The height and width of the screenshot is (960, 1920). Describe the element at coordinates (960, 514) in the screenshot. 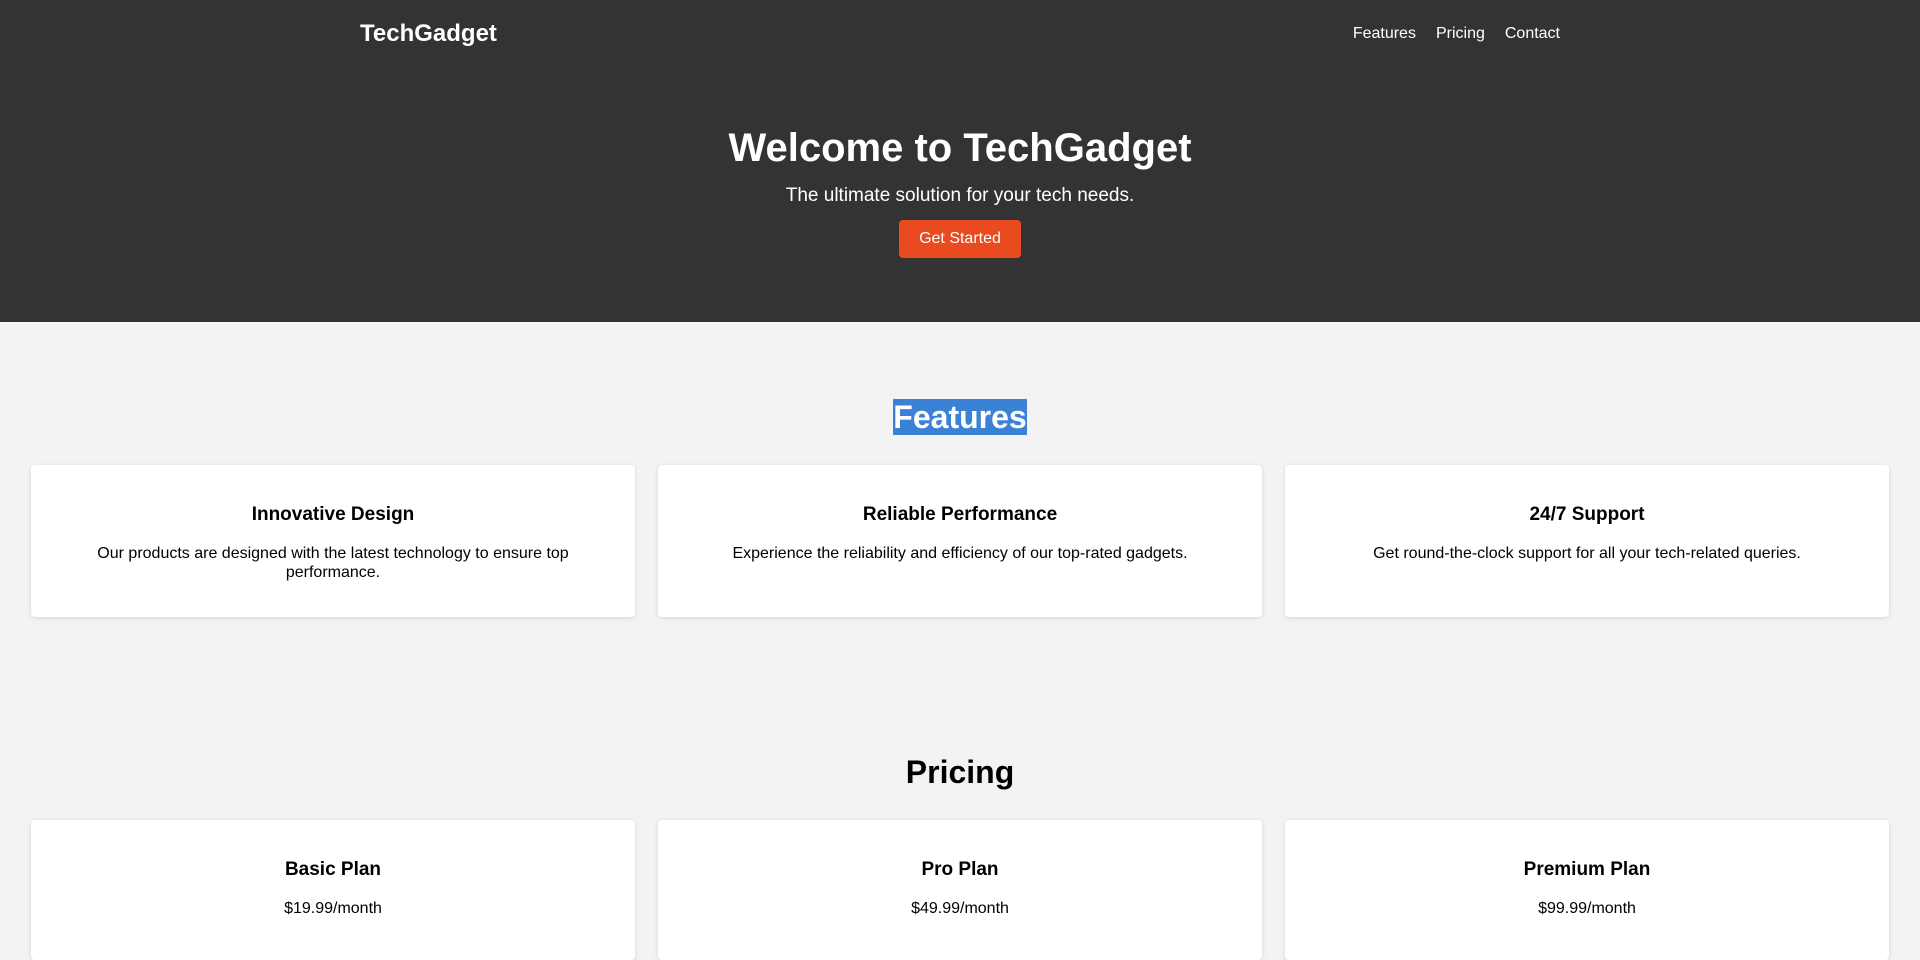

I see `feature-title: Reliable Performance` at that location.